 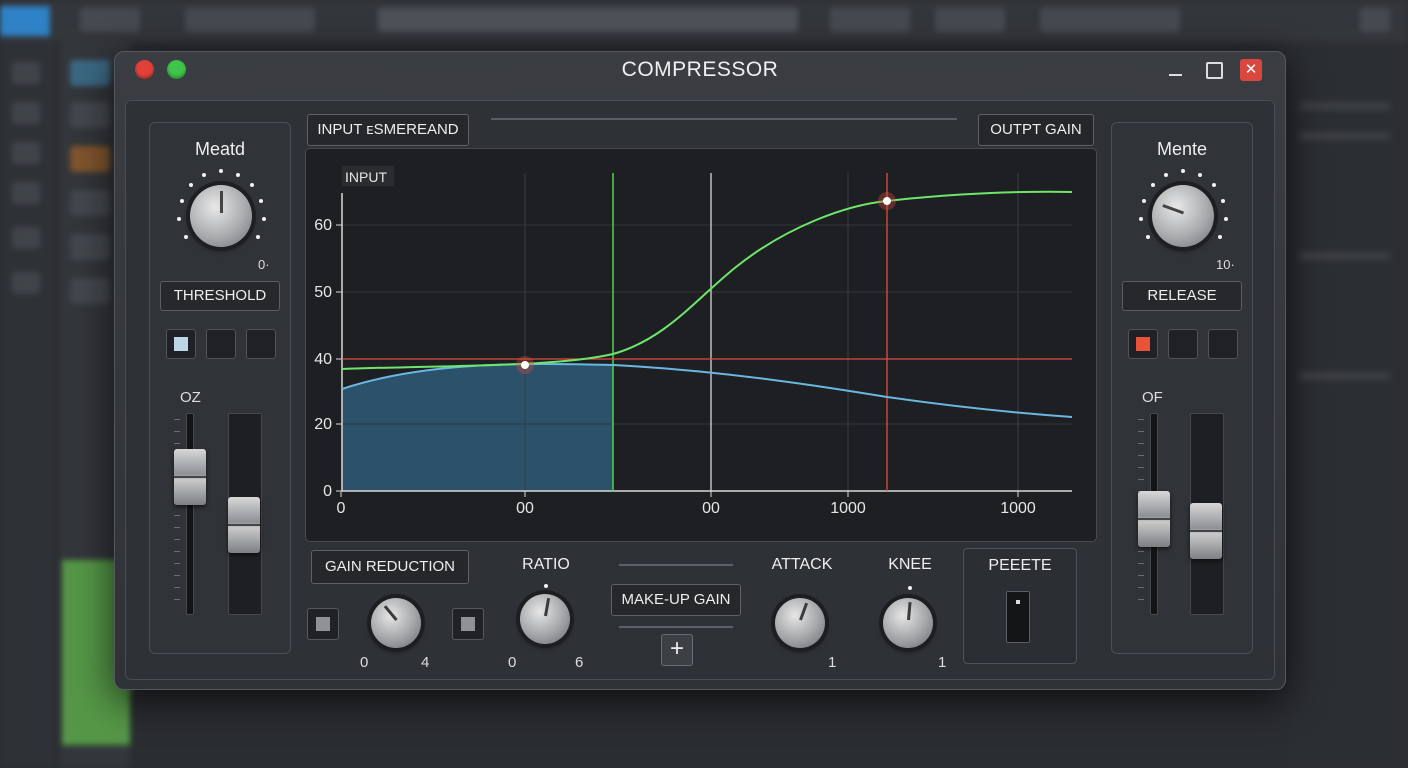 I want to click on threshold-knob, so click(x=221, y=216).